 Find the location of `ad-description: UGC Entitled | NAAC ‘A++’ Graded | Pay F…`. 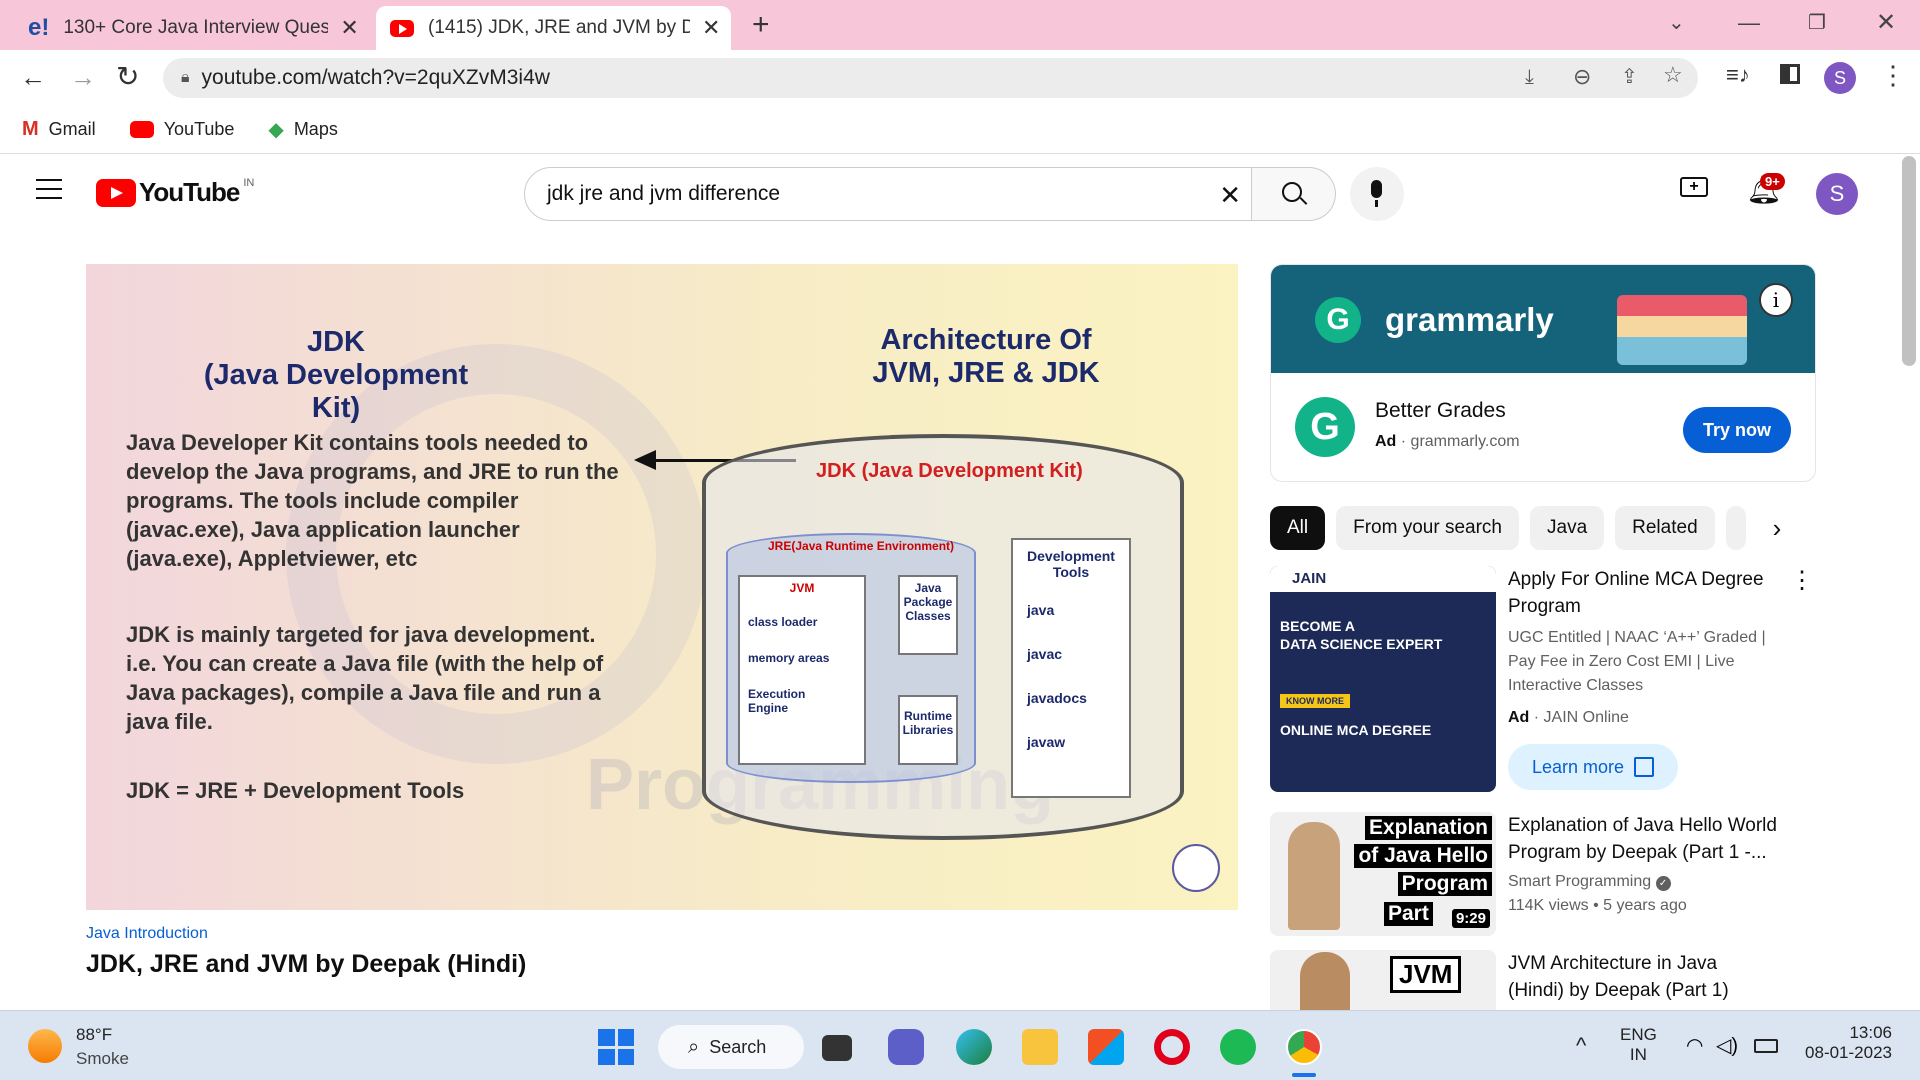

ad-description: UGC Entitled | NAAC ‘A++’ Graded | Pay F… is located at coordinates (1637, 661).